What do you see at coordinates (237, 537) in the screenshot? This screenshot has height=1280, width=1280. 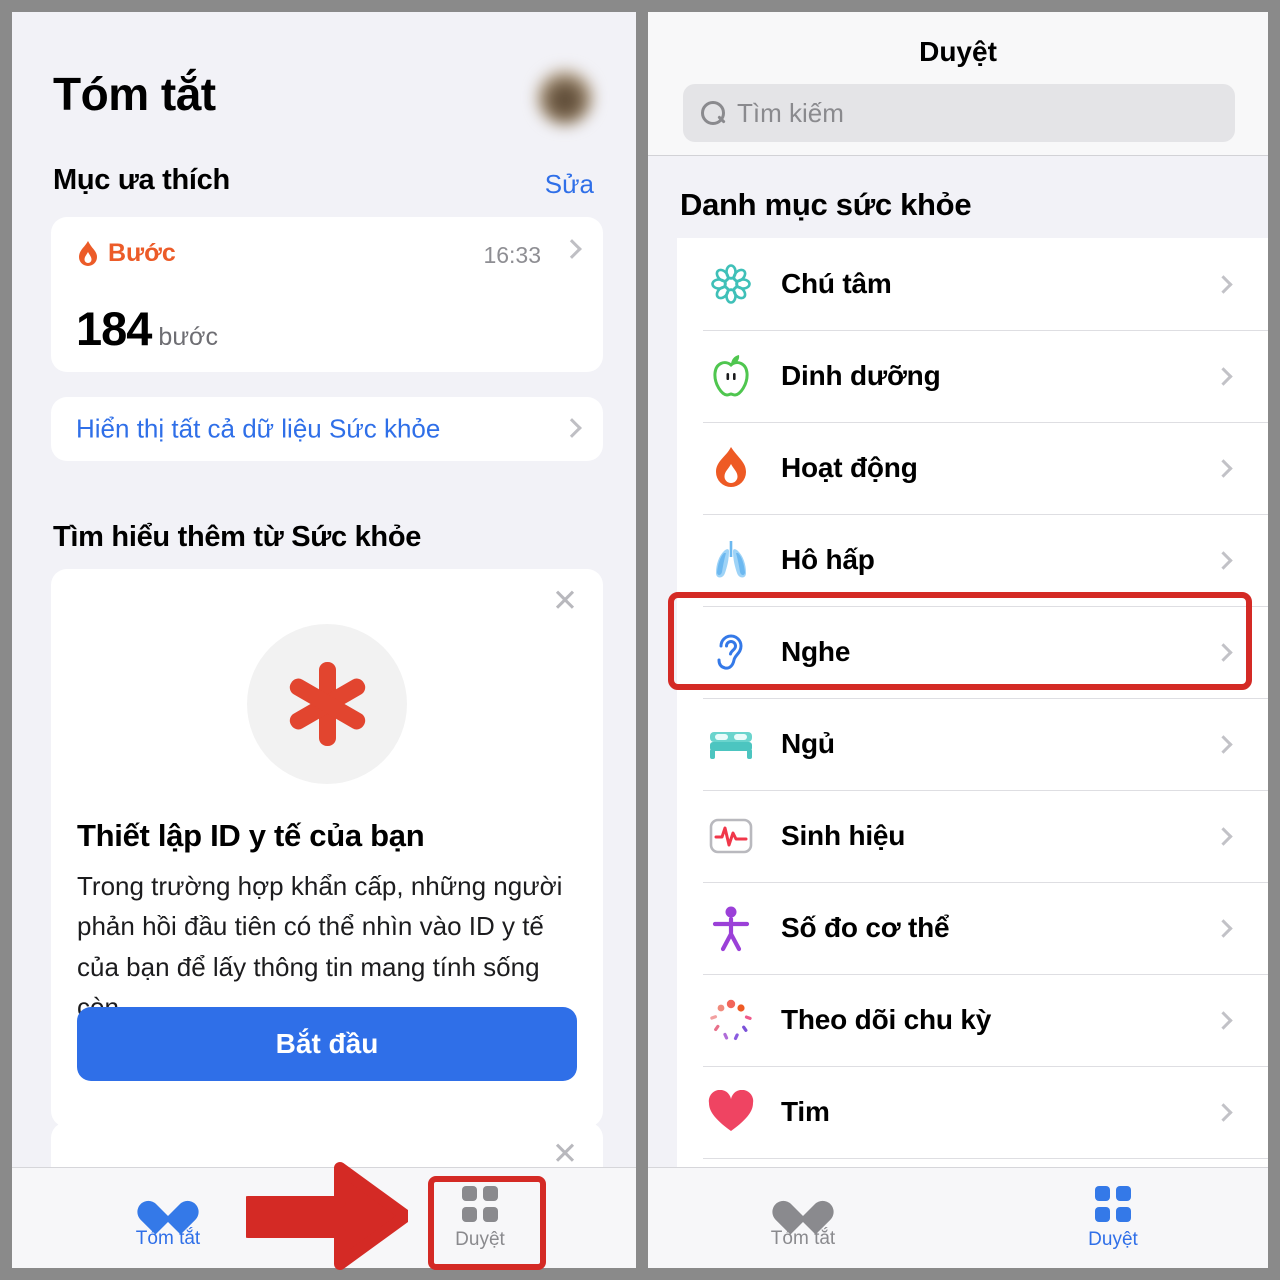 I see `learn-more-heading: Tìm hiểu thêm từ Sức khỏe` at bounding box center [237, 537].